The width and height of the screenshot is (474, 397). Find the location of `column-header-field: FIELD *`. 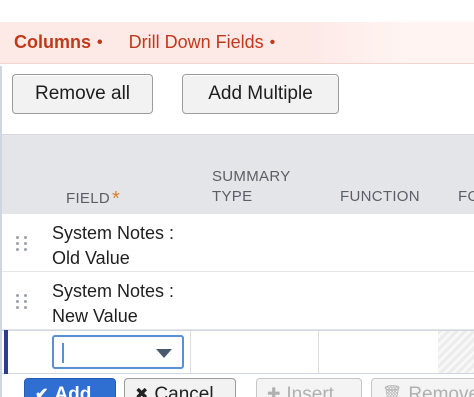

column-header-field: FIELD * is located at coordinates (93, 198).